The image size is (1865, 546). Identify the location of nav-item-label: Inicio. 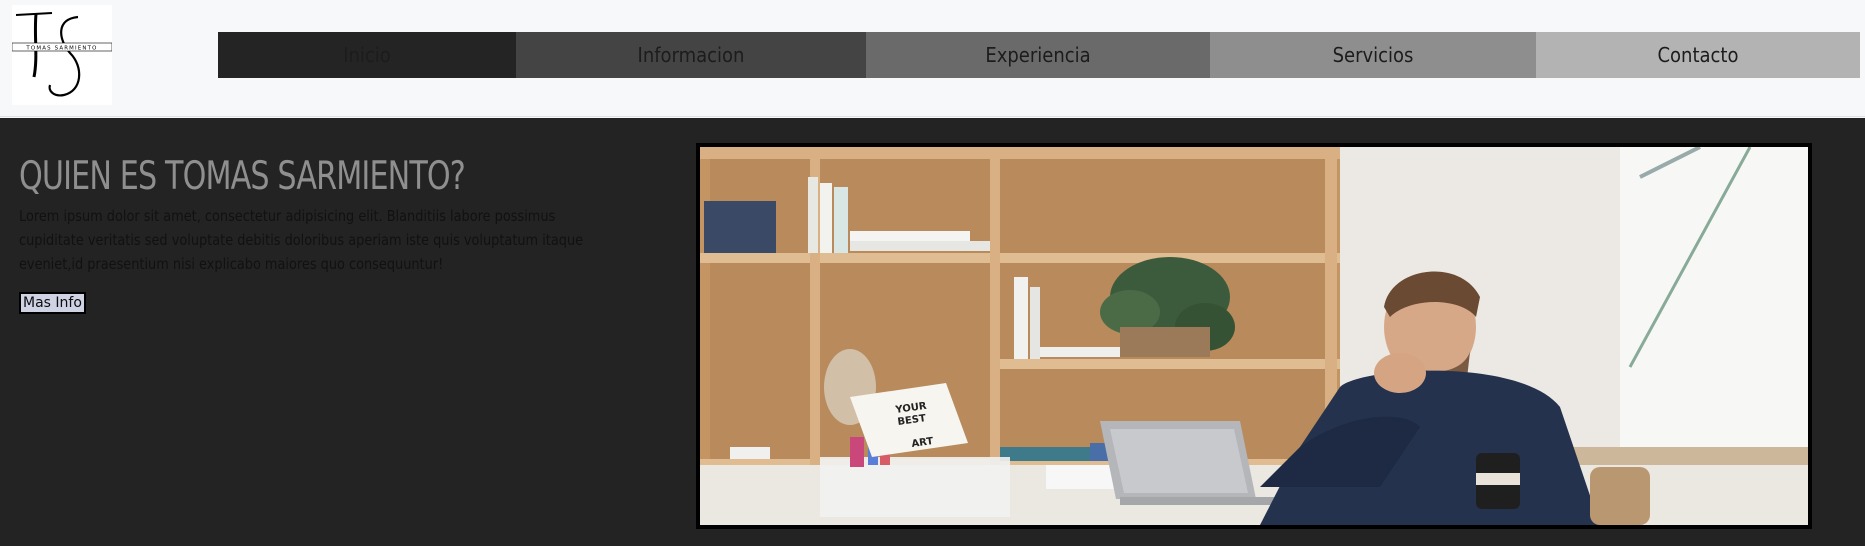
(367, 55).